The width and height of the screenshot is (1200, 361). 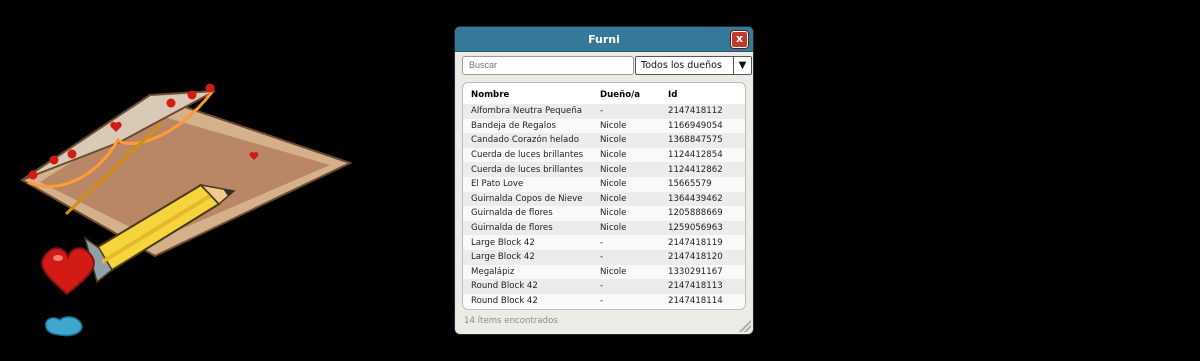 What do you see at coordinates (695, 242) in the screenshot?
I see `cell-id: 2147418119` at bounding box center [695, 242].